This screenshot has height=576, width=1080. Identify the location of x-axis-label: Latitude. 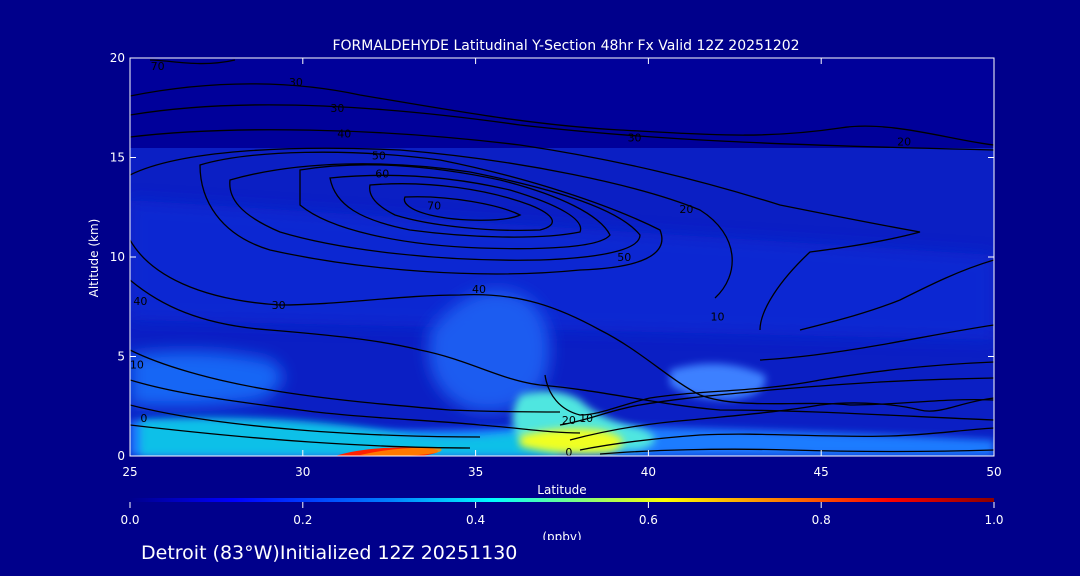
(561, 490).